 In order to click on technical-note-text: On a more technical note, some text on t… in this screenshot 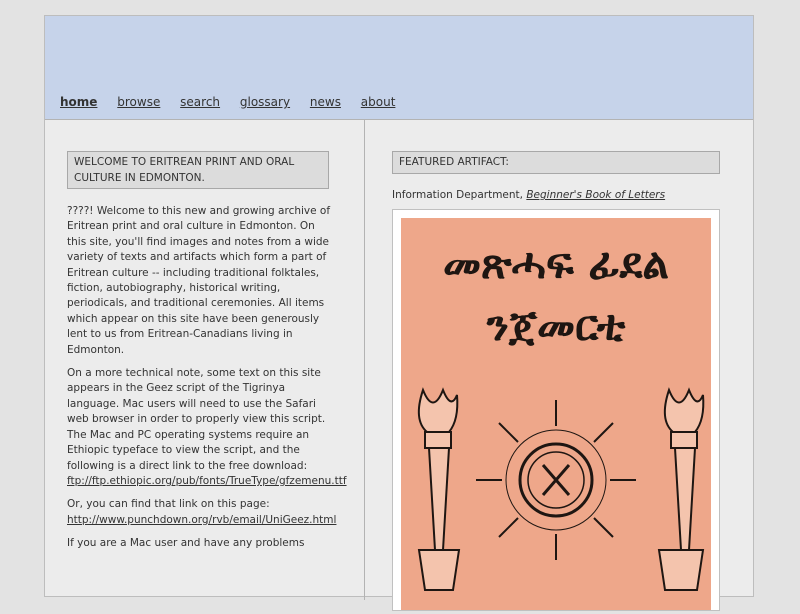, I will do `click(196, 419)`.